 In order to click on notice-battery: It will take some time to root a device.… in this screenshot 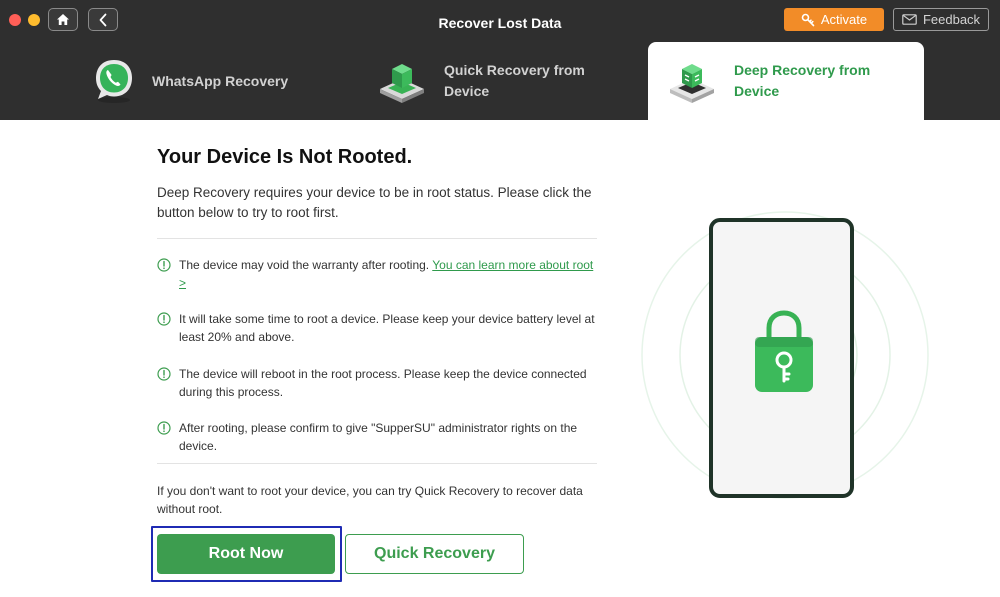, I will do `click(377, 328)`.